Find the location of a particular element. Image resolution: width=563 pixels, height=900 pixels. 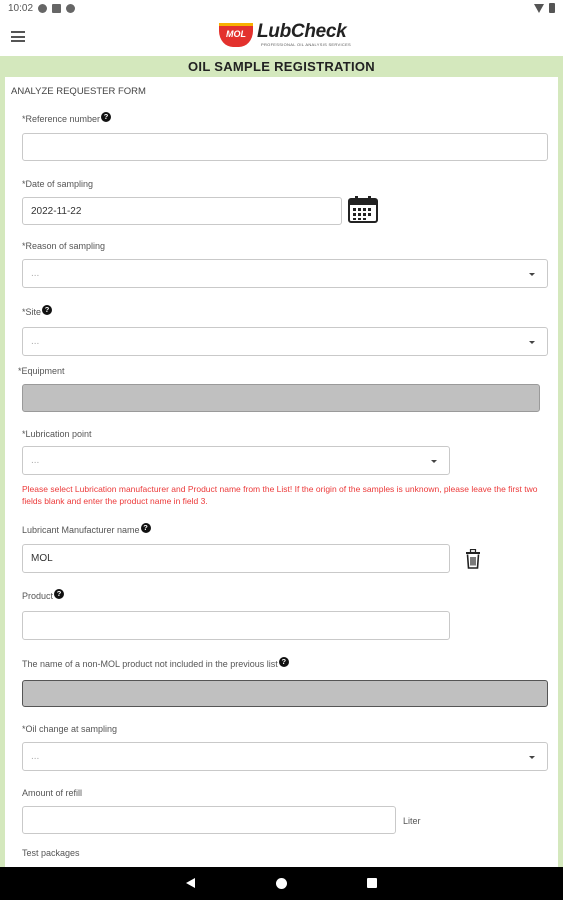

date-of-sampling-label: *Date of sampling is located at coordinates (58, 184).